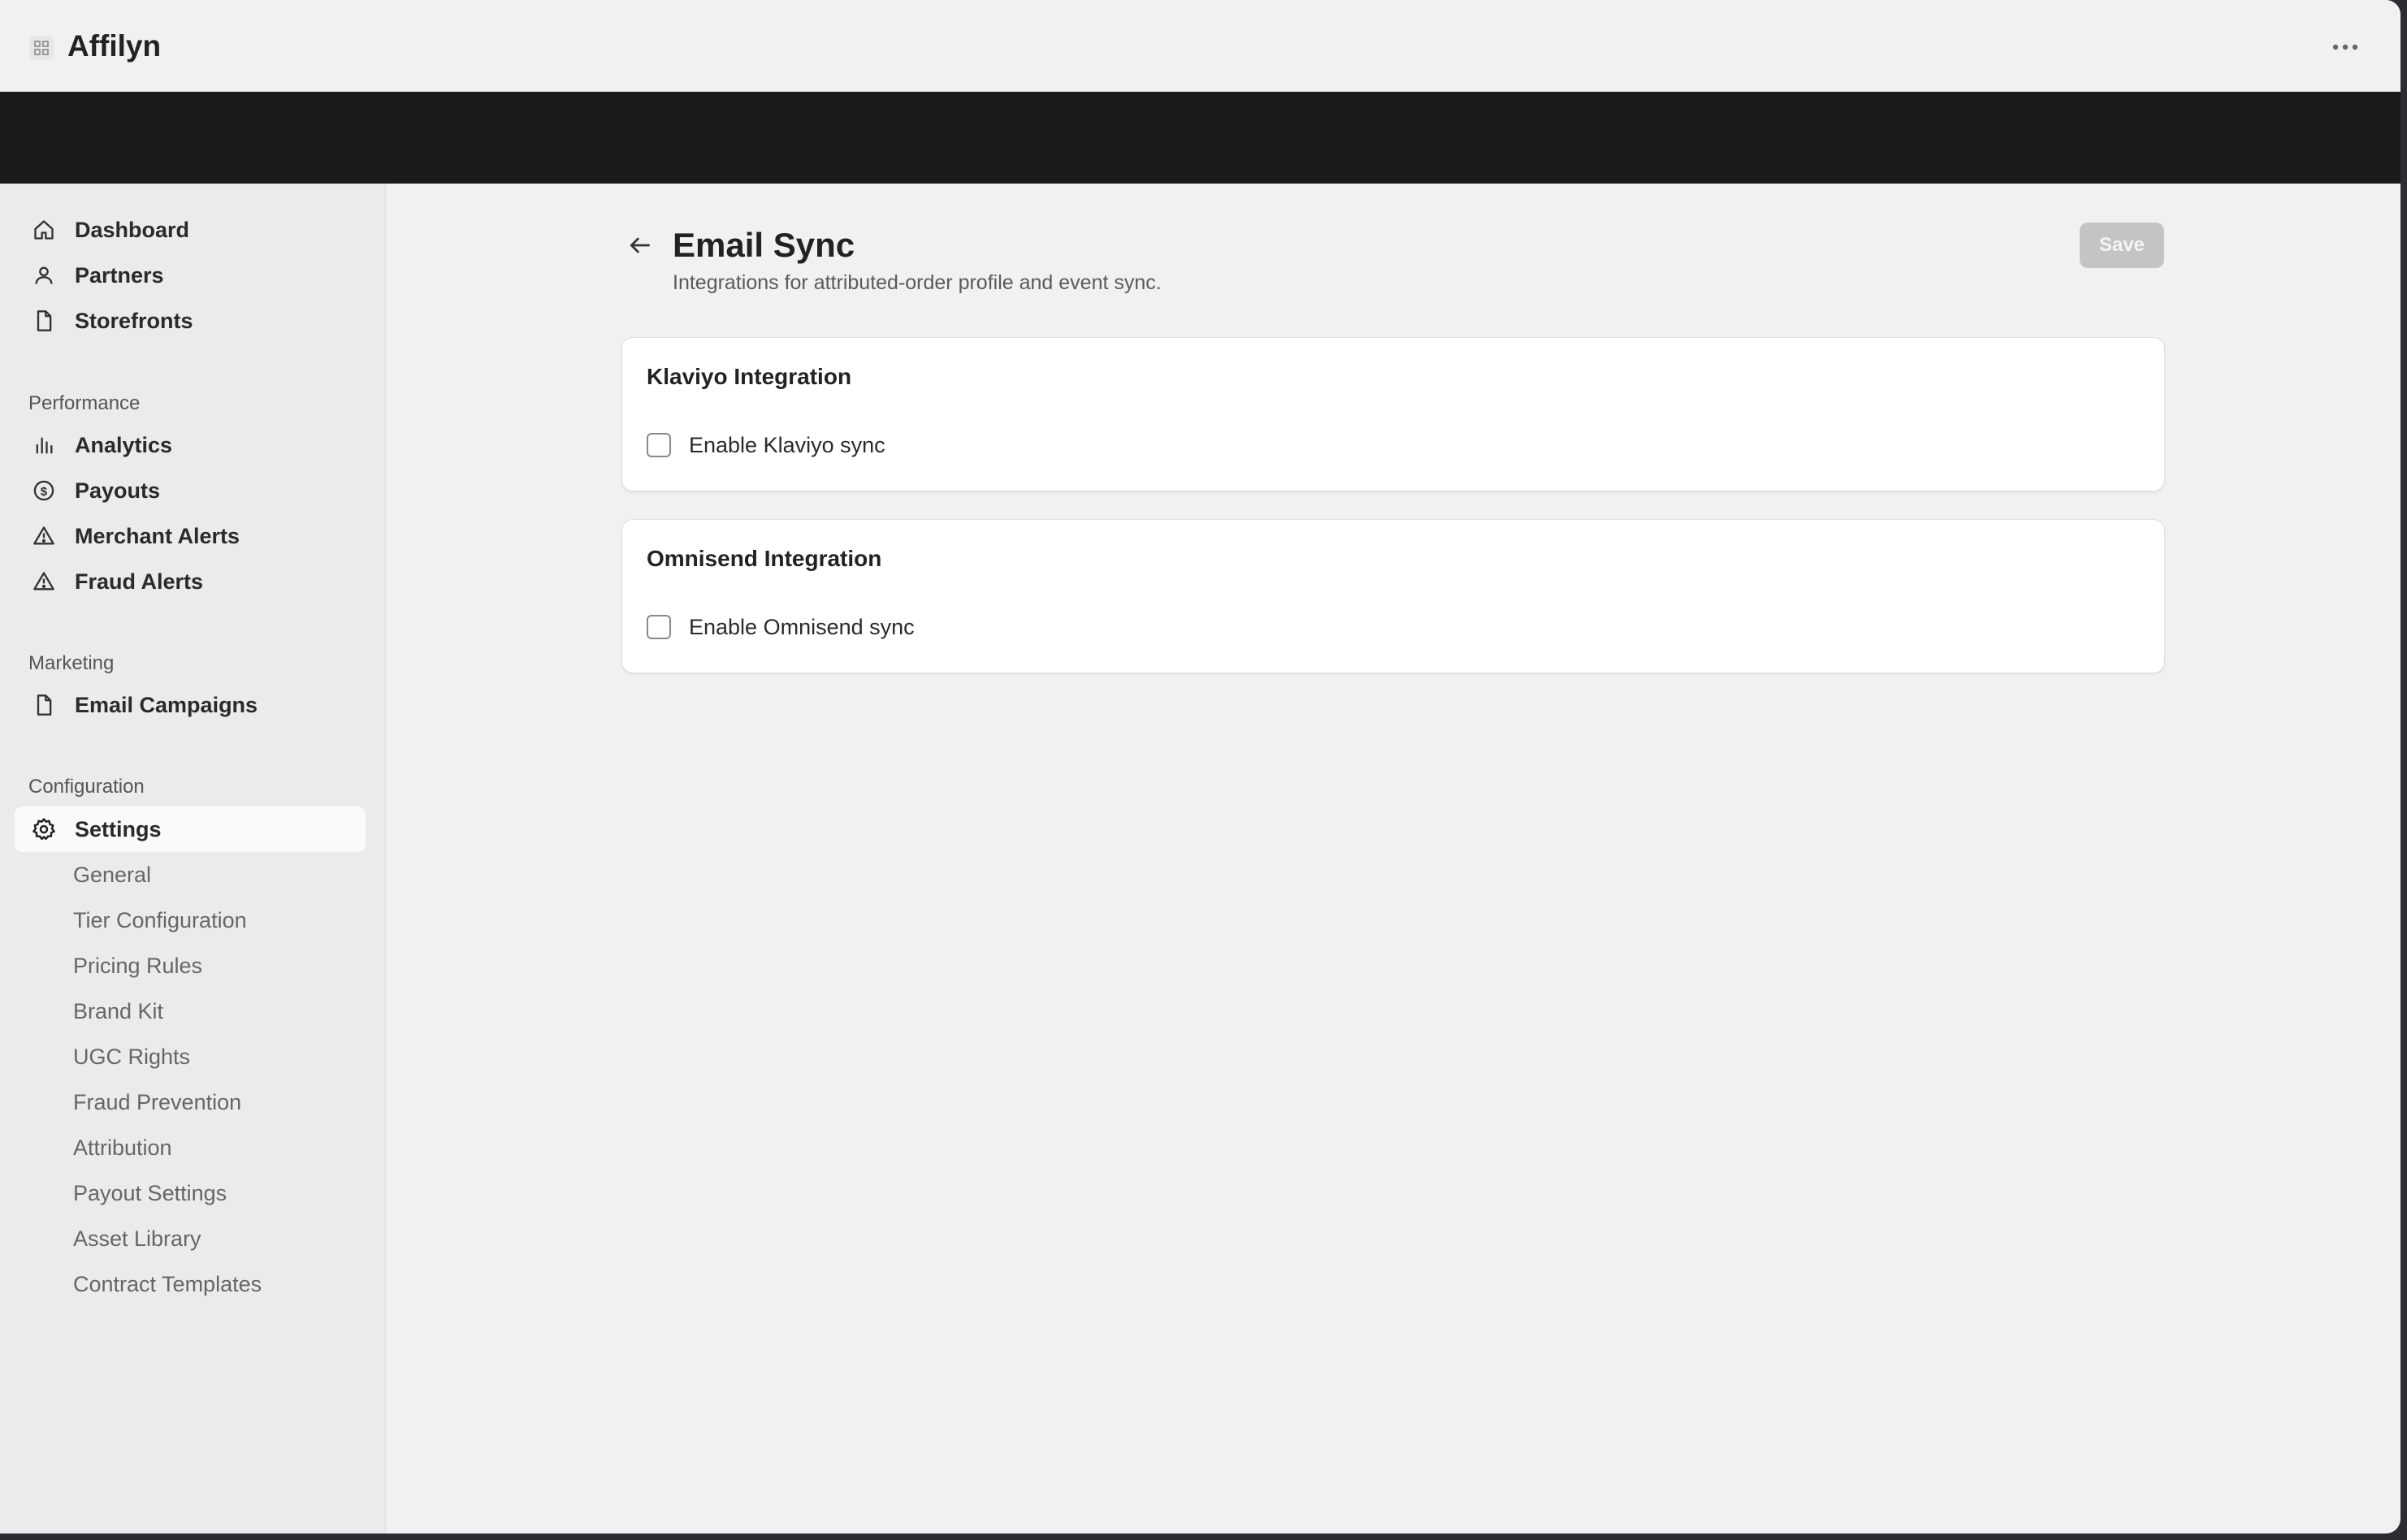 Image resolution: width=2407 pixels, height=1540 pixels. What do you see at coordinates (190, 275) in the screenshot?
I see `sidebar-item-partners: Partners` at bounding box center [190, 275].